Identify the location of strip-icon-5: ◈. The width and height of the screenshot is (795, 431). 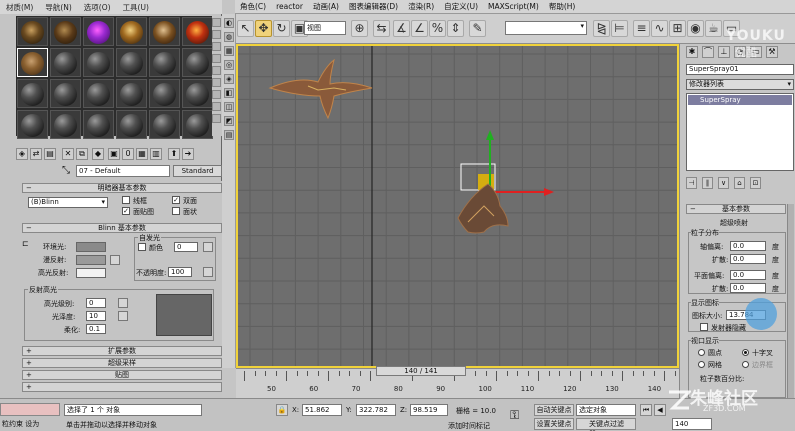
(229, 79).